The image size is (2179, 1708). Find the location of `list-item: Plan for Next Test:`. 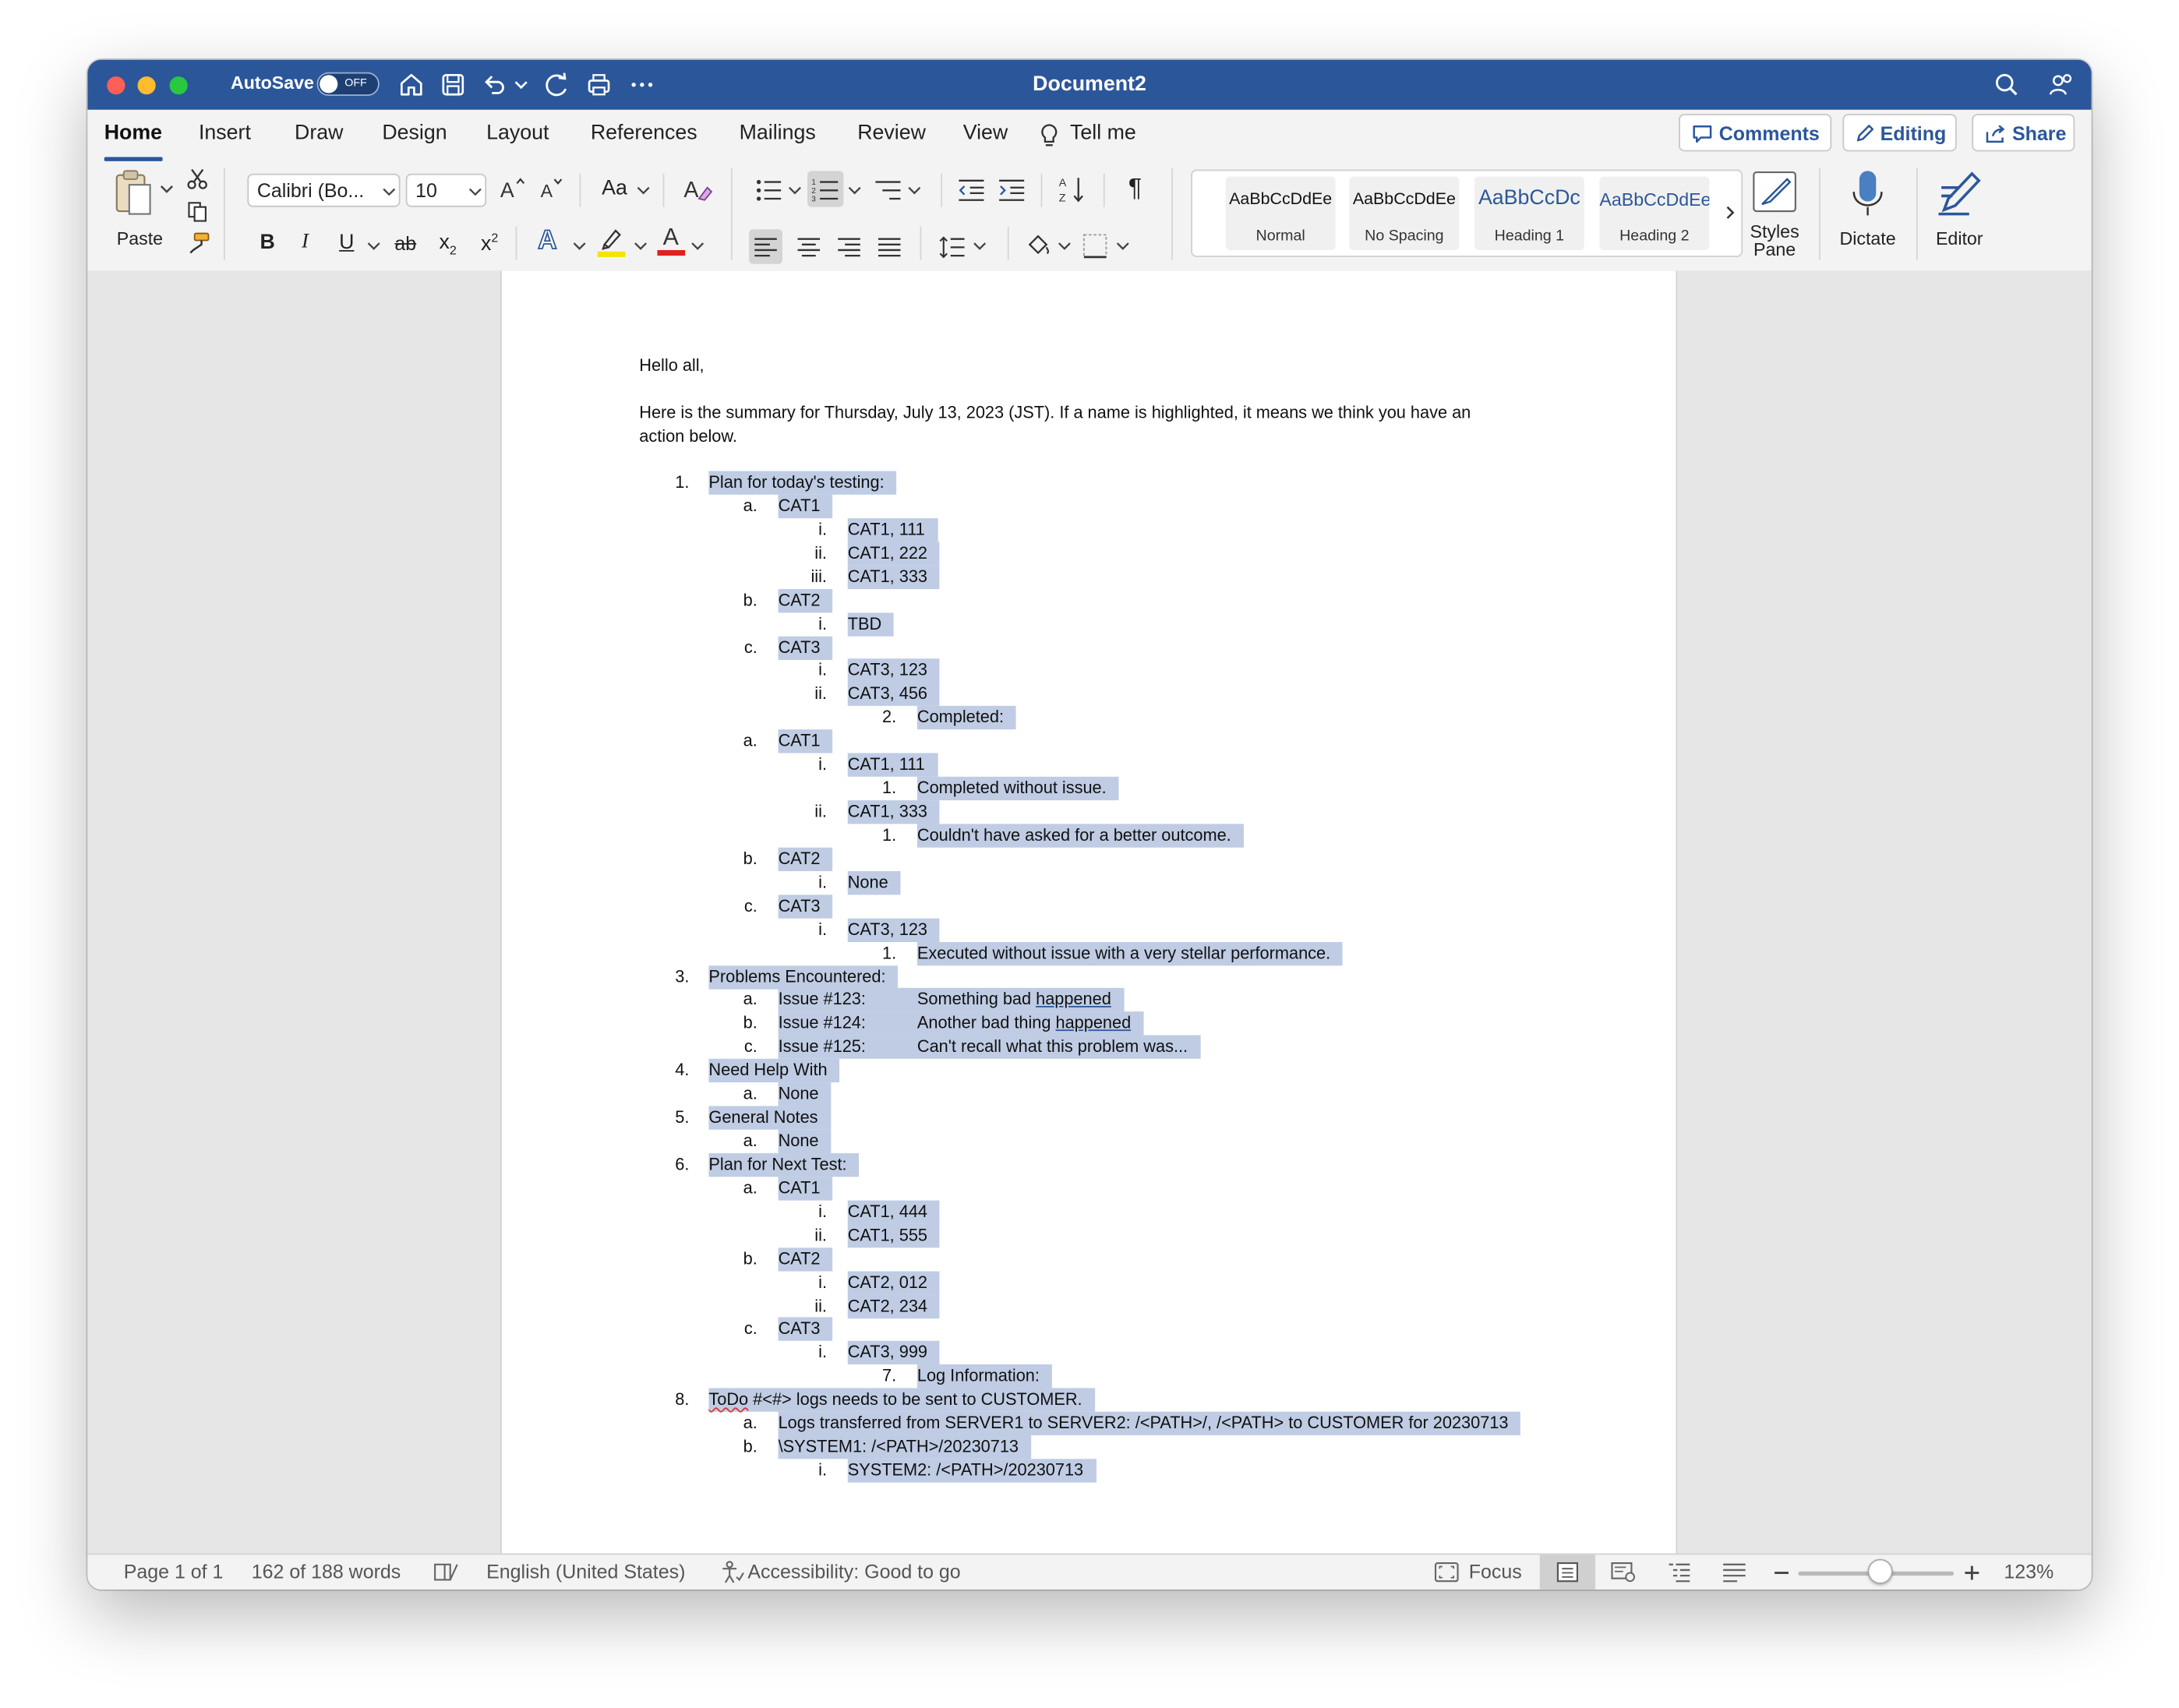

list-item: Plan for Next Test: is located at coordinates (784, 1165).